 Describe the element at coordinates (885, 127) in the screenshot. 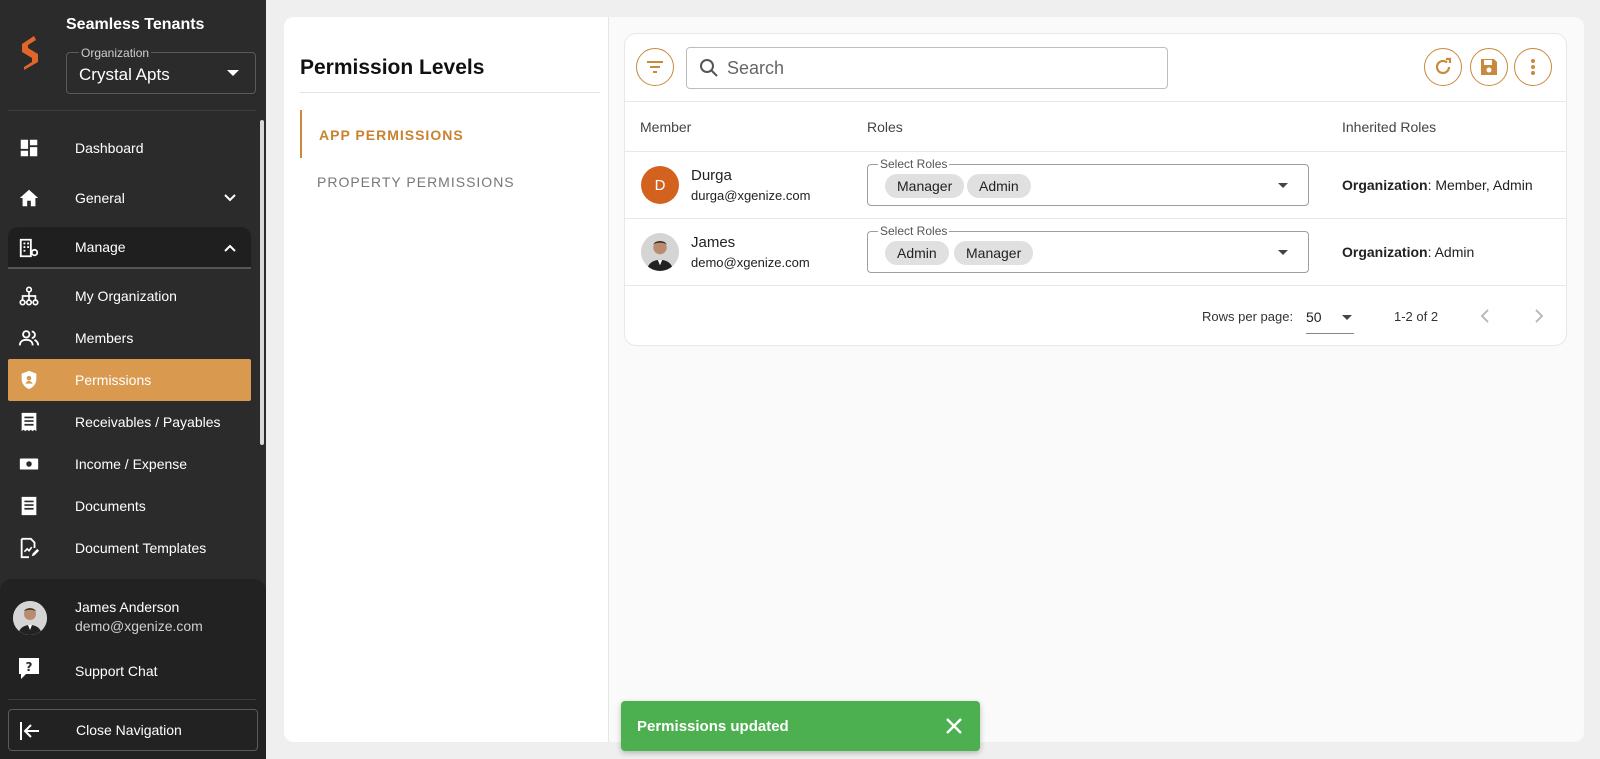

I see `column-header-roles: Roles` at that location.